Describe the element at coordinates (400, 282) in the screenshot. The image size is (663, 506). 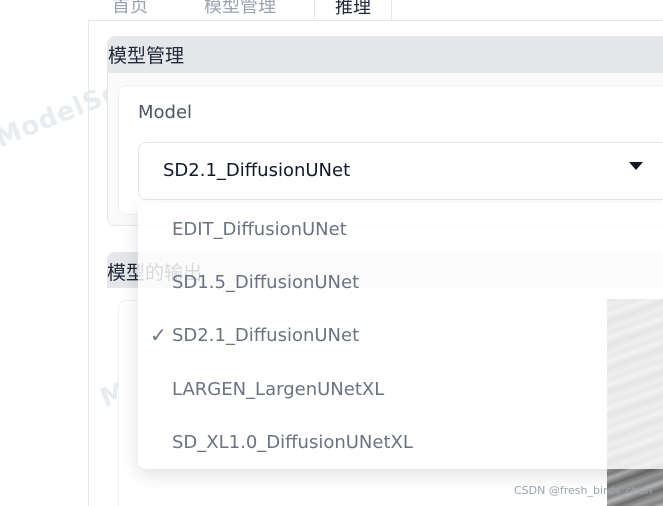
I see `dropdown-option: SD1.5_DiffusionUNet` at that location.